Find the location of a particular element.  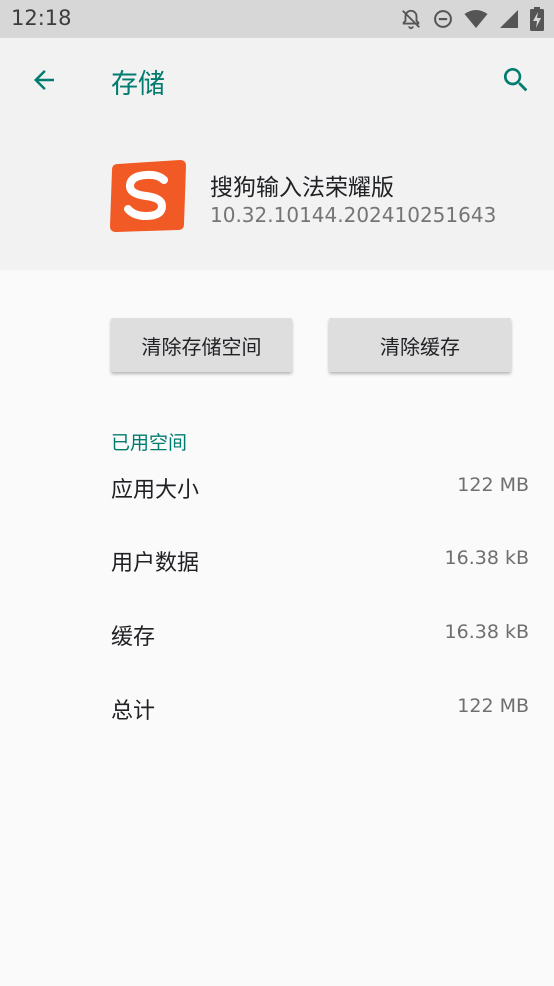

status-icons is located at coordinates (472, 19).